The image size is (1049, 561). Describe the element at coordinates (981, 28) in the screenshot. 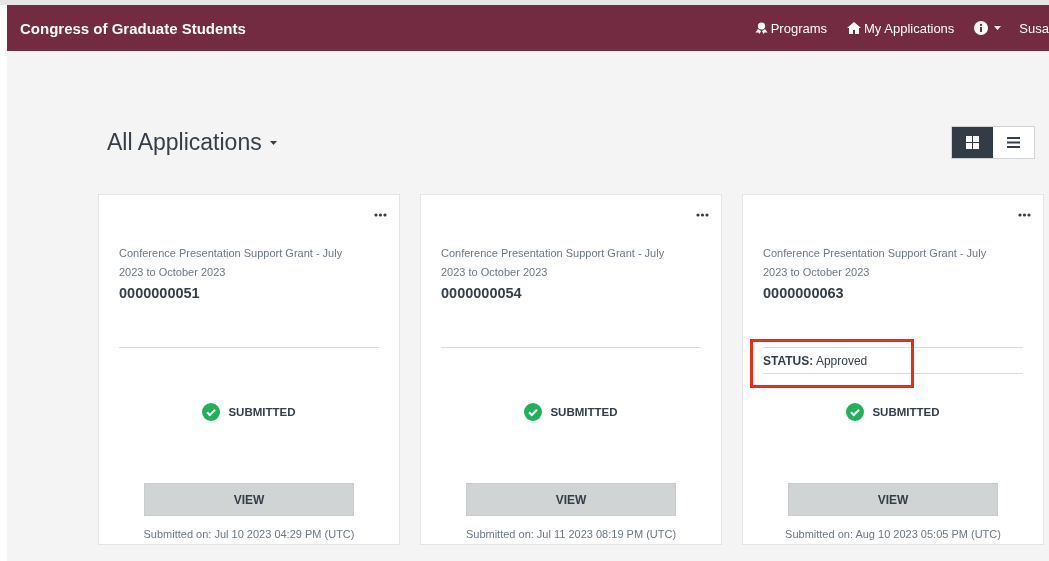

I see `info-icon` at that location.